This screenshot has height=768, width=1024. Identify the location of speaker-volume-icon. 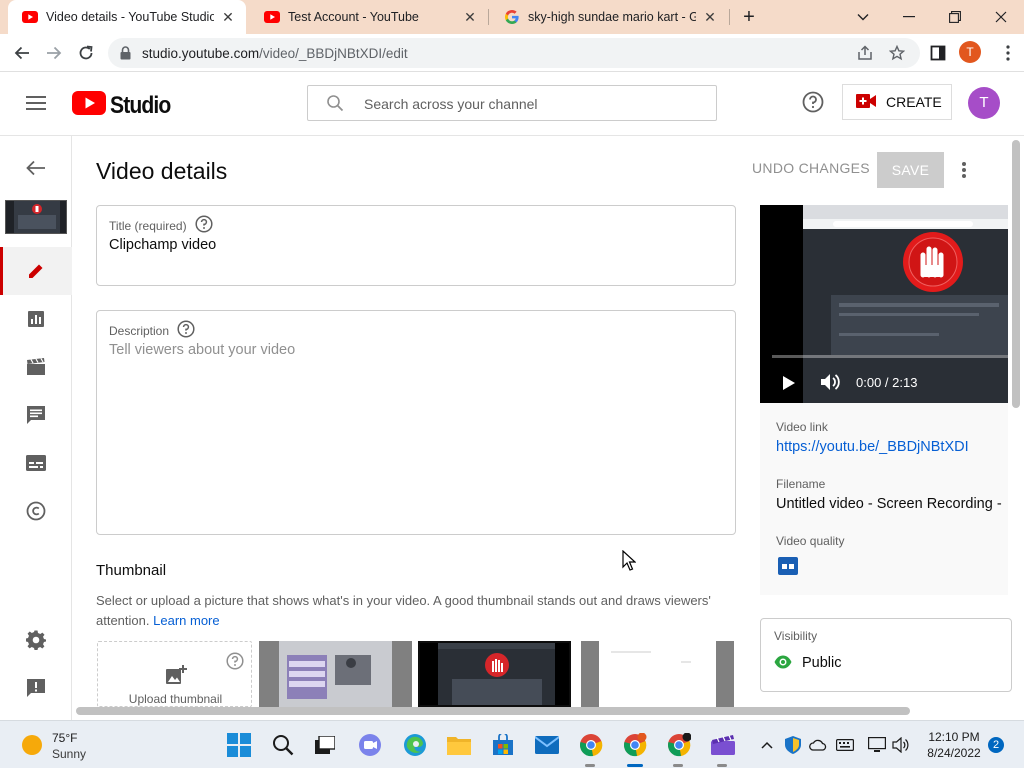
(901, 745).